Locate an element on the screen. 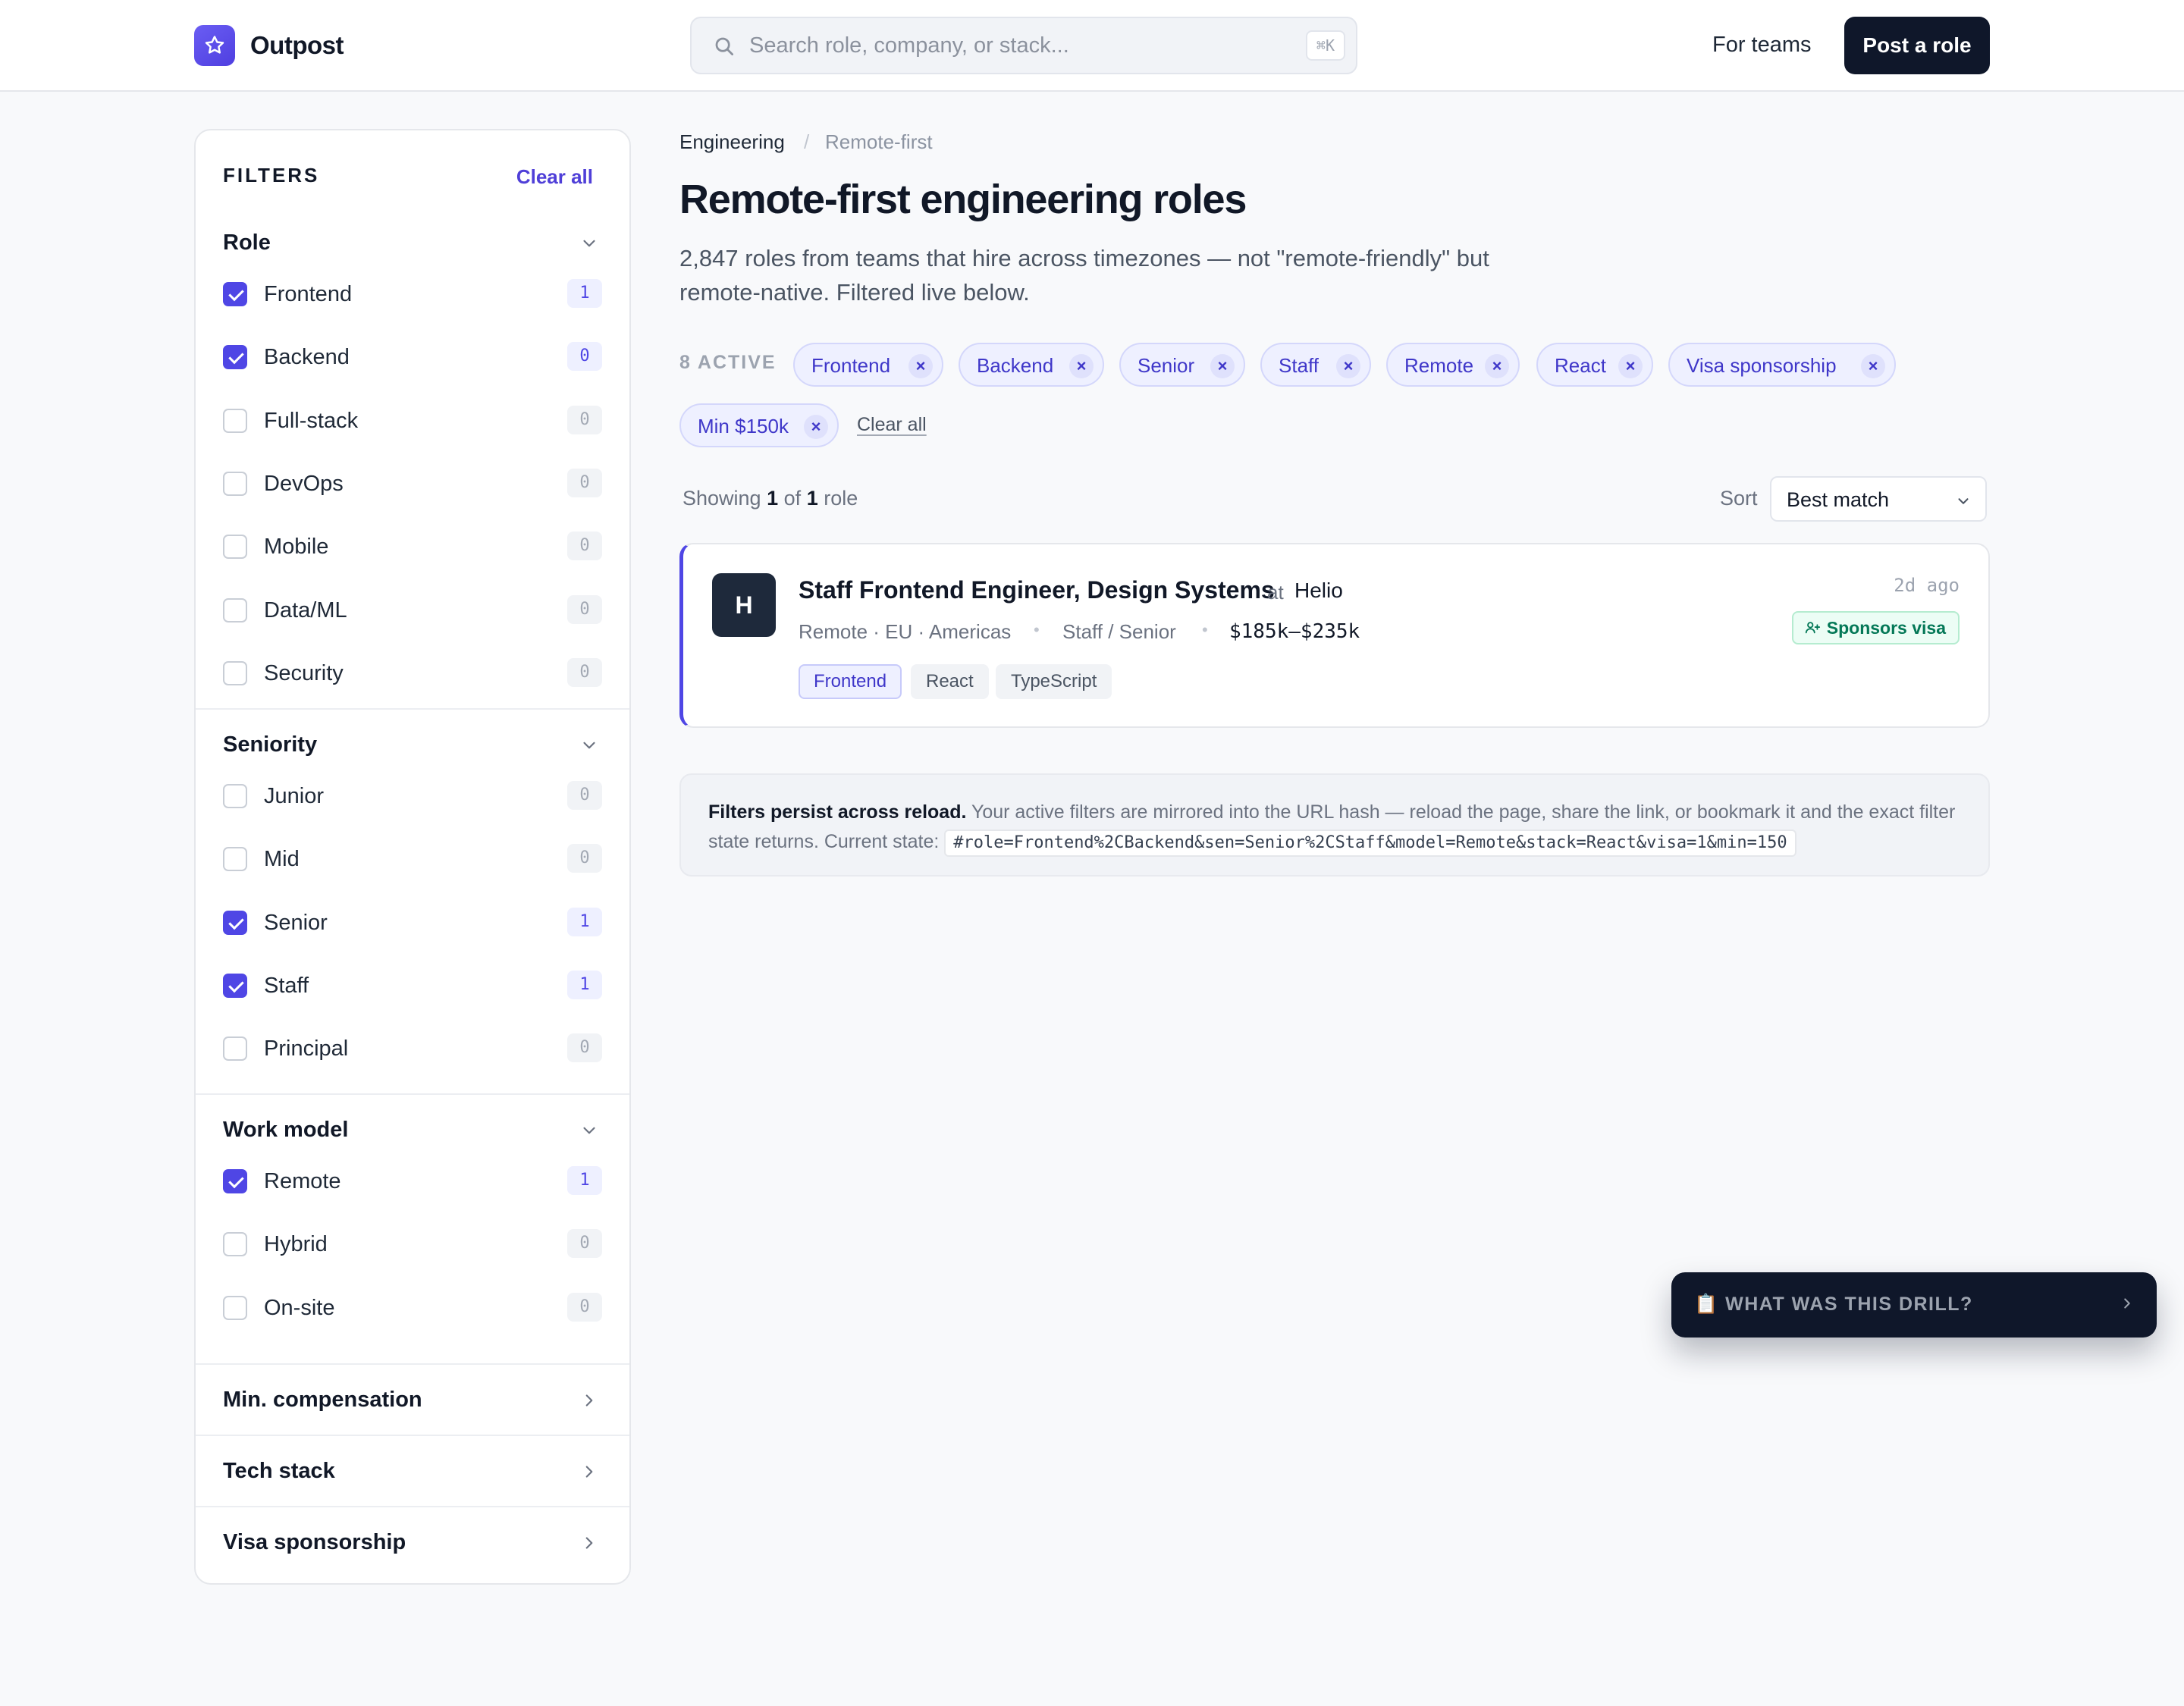 The height and width of the screenshot is (1706, 2184). sort-select: Best match is located at coordinates (1878, 499).